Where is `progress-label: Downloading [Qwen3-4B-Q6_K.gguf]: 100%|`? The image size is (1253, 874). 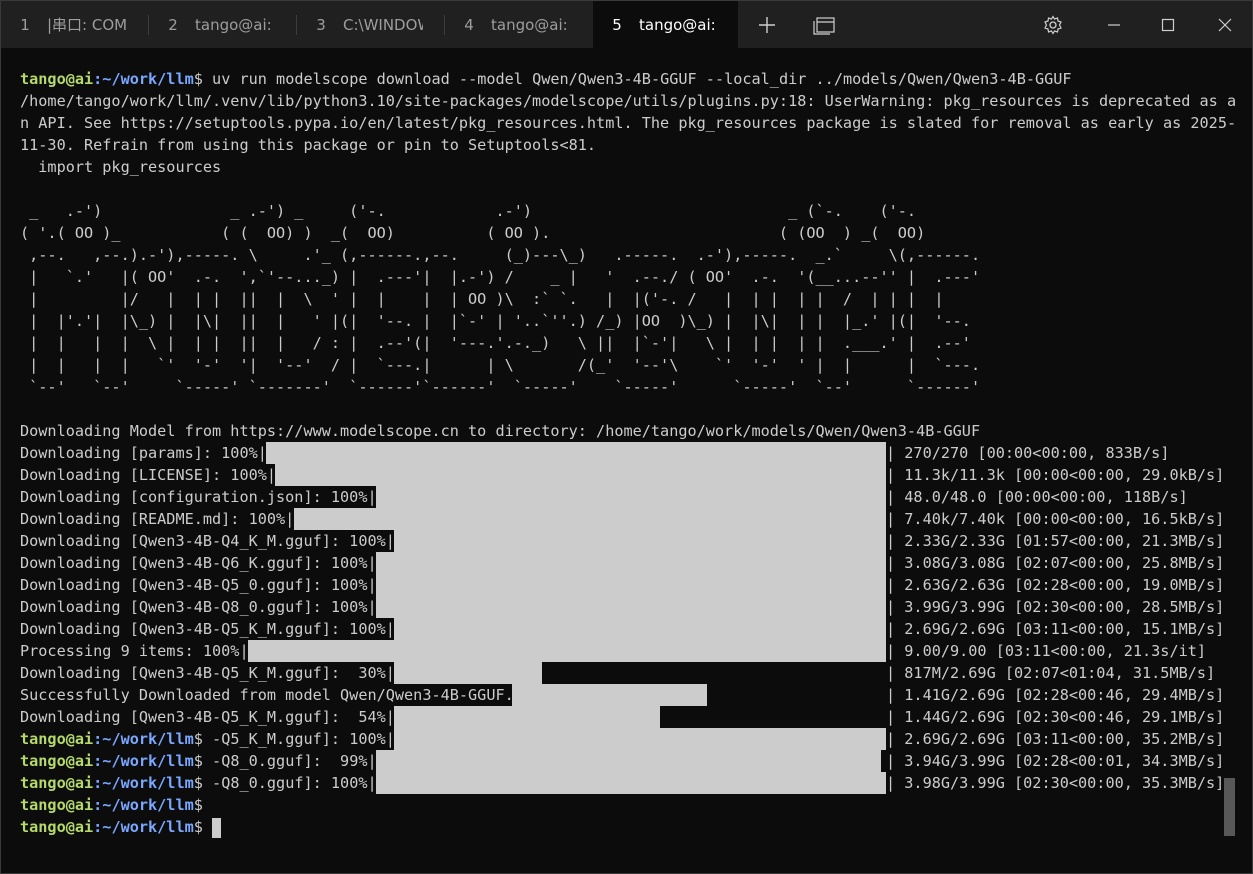 progress-label: Downloading [Qwen3-4B-Q6_K.gguf]: 100%| is located at coordinates (198, 563).